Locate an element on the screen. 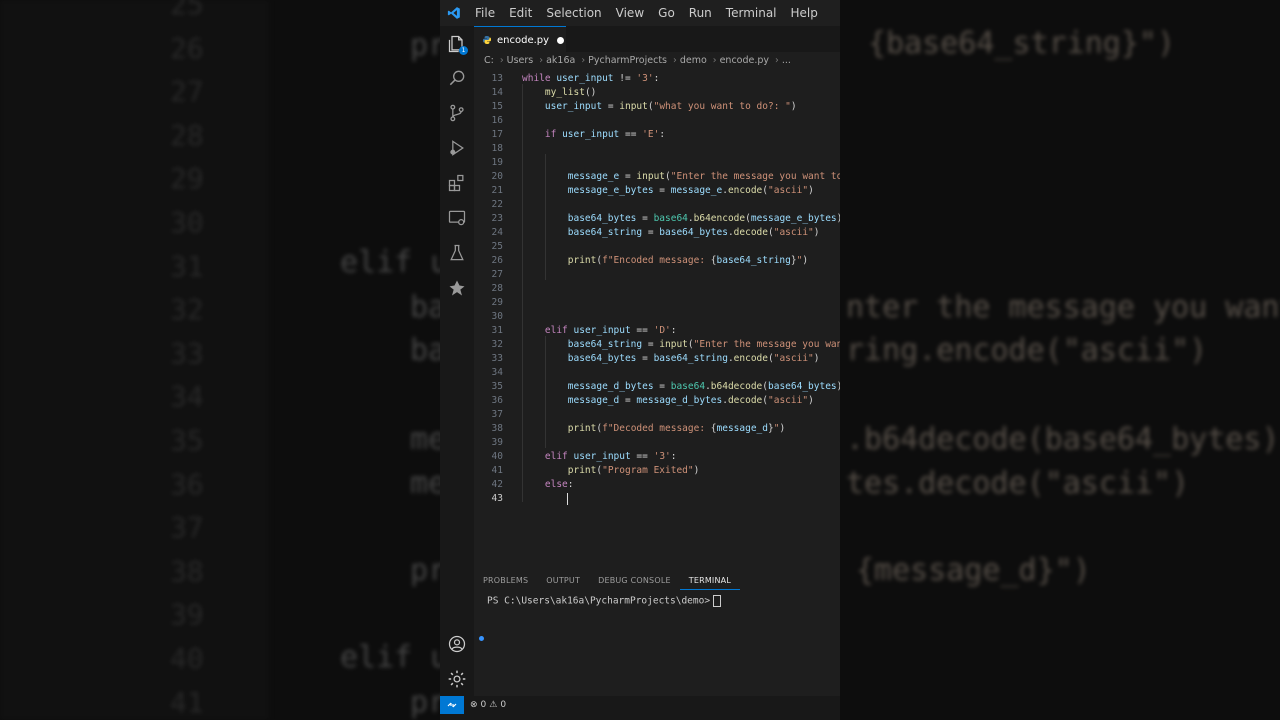 This screenshot has width=1280, height=720. code-line: 16 is located at coordinates (657, 121).